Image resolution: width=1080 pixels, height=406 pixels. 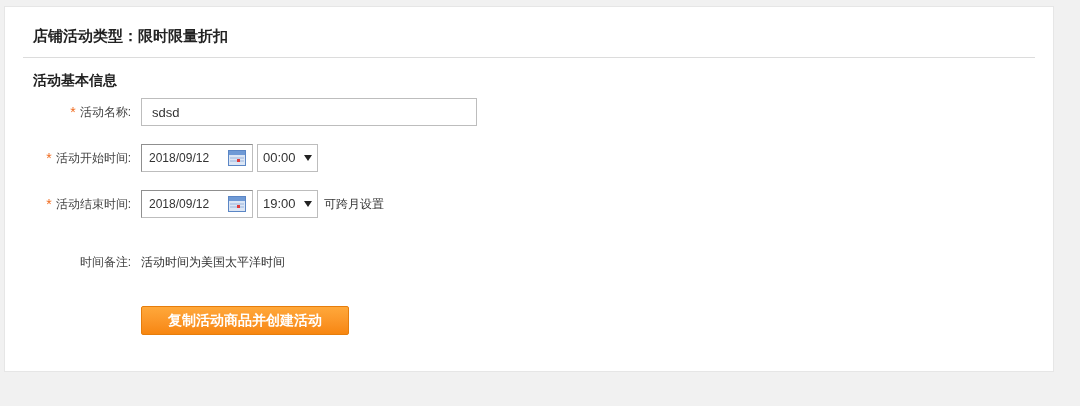 I want to click on time-value: 19:00, so click(x=279, y=204).